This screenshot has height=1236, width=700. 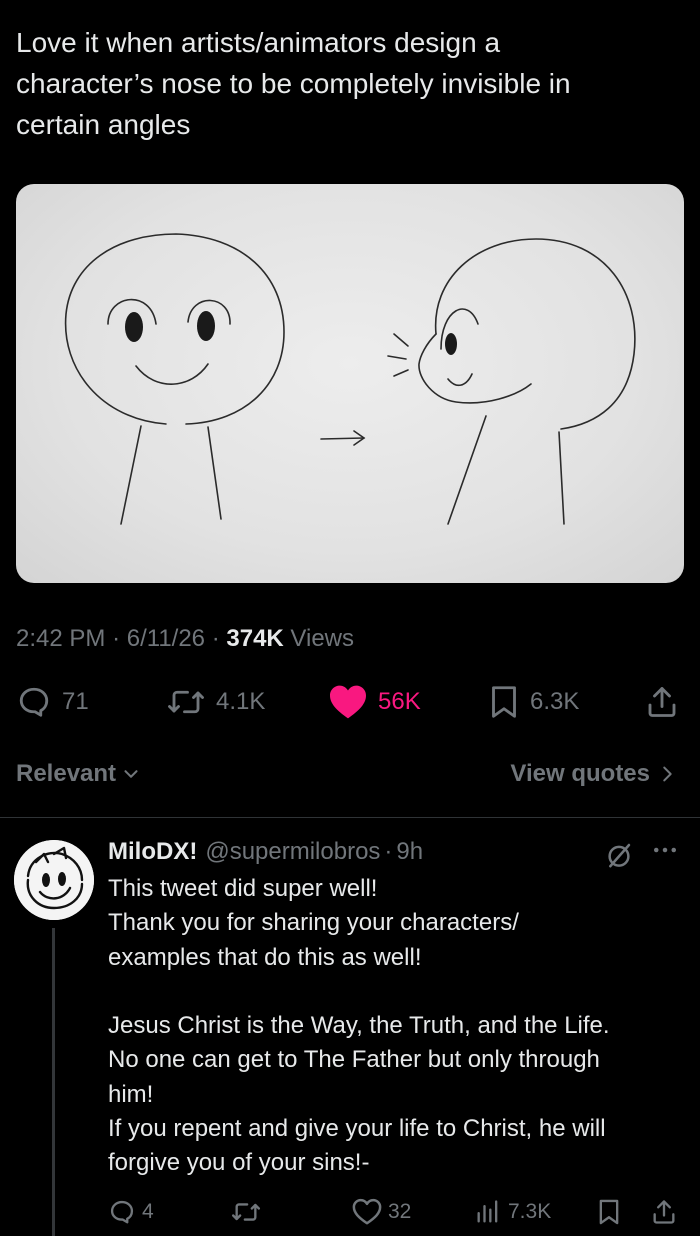 I want to click on heart-filled-icon, so click(x=348, y=702).